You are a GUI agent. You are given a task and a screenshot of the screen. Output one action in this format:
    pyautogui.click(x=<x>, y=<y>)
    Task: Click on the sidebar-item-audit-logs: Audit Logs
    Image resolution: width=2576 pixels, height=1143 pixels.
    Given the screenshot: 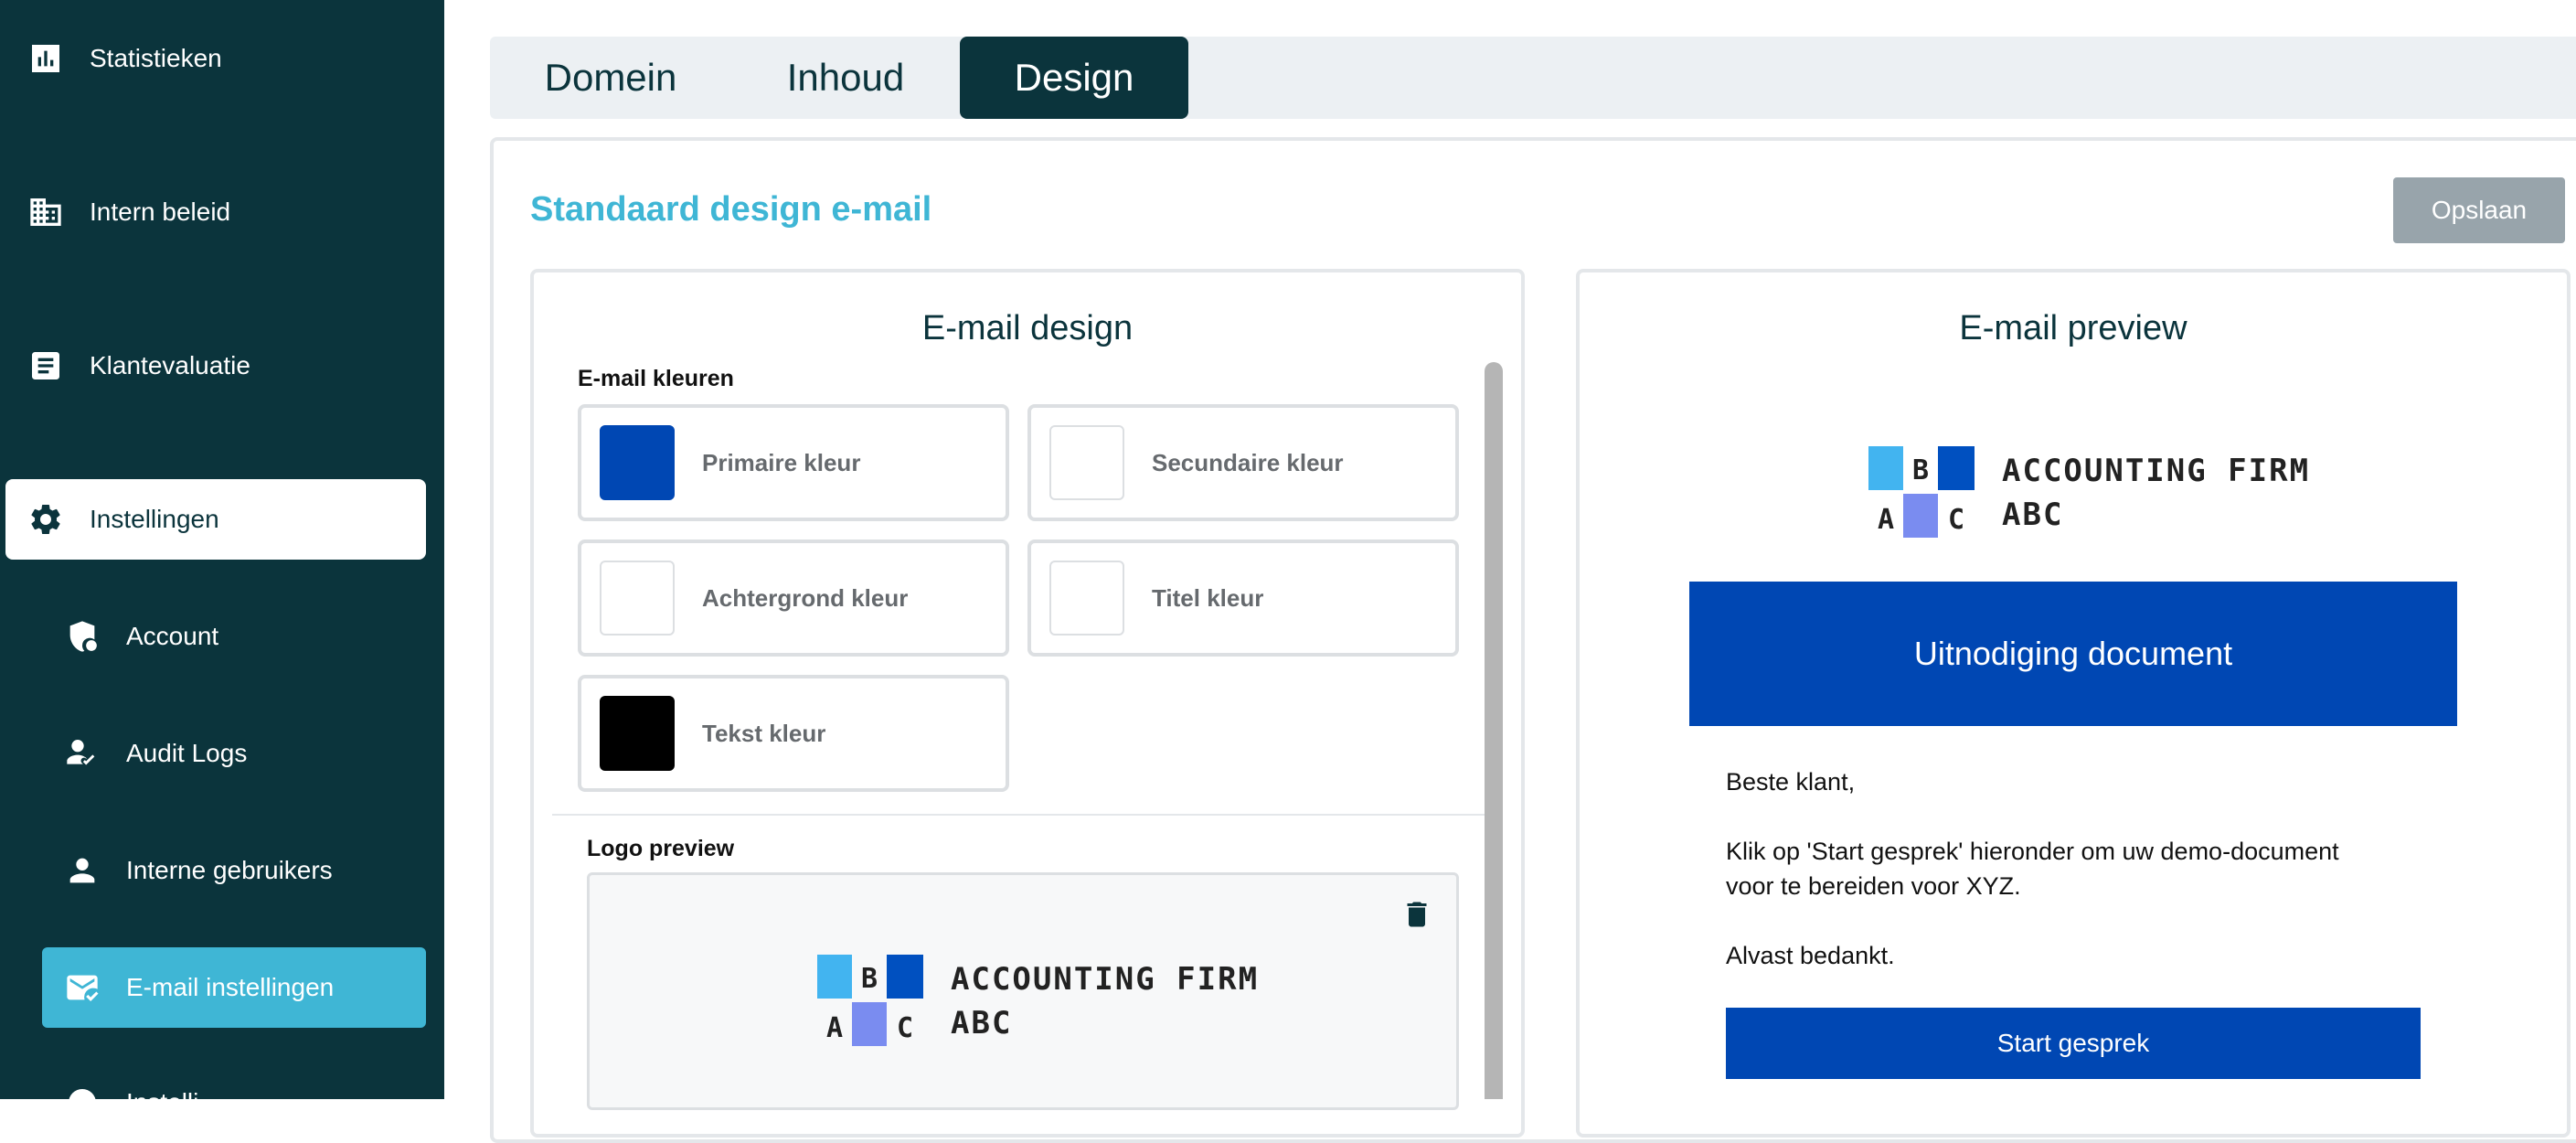 What is the action you would take?
    pyautogui.click(x=222, y=753)
    